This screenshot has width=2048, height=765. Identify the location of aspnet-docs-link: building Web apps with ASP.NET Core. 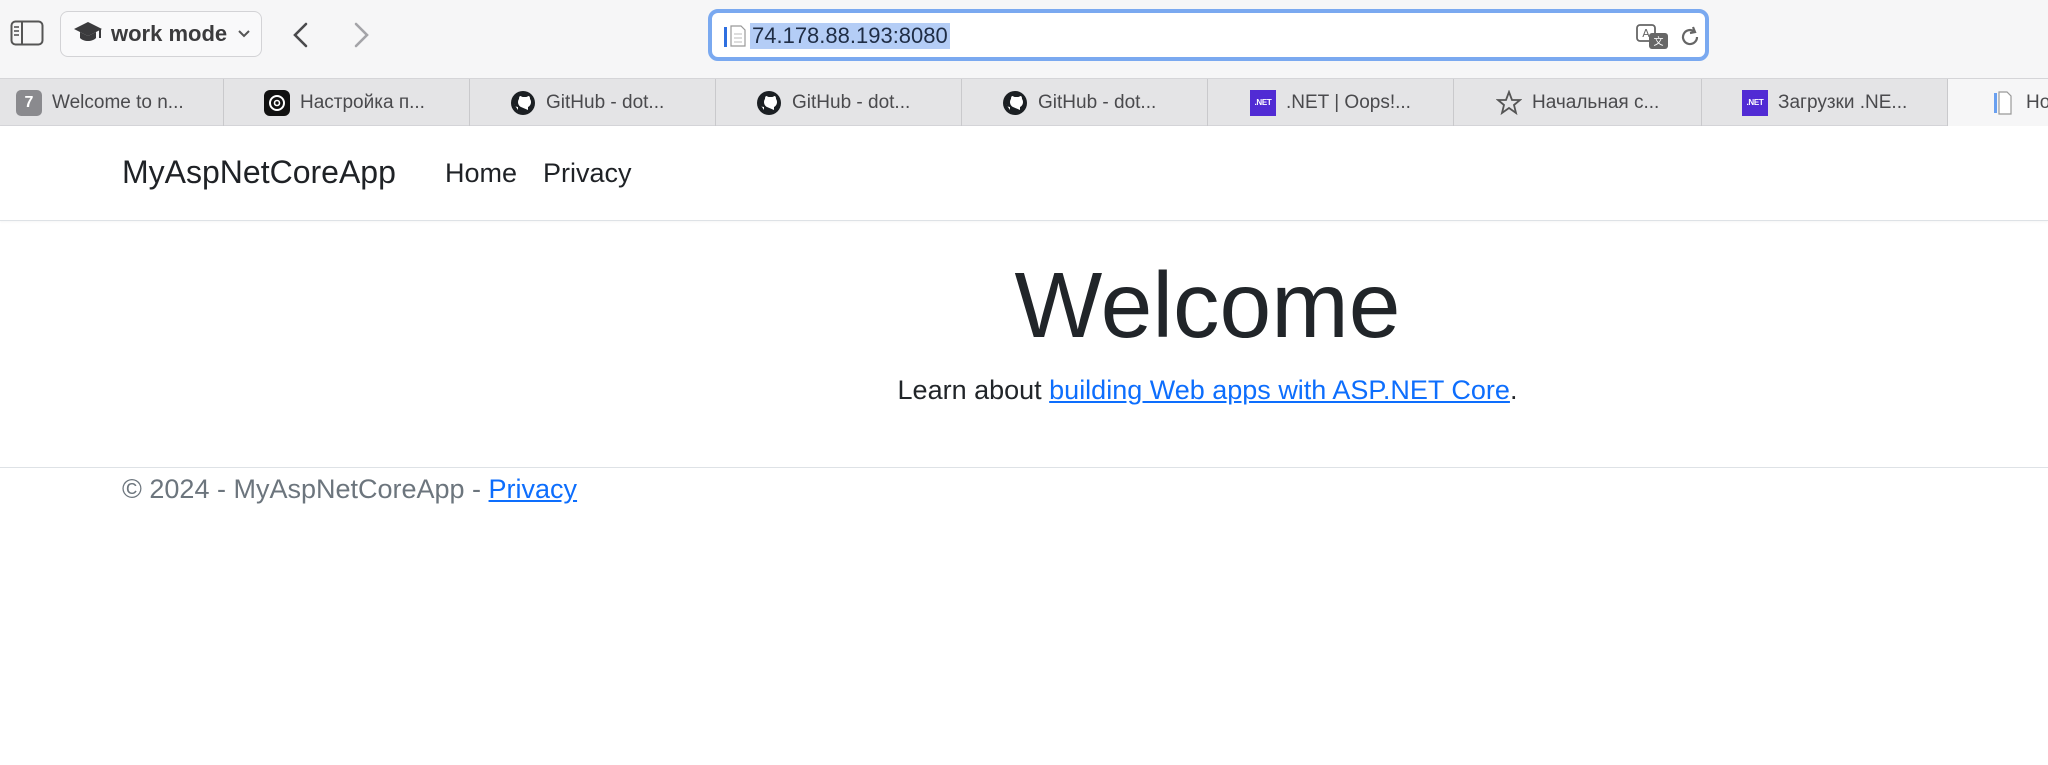
(1279, 390).